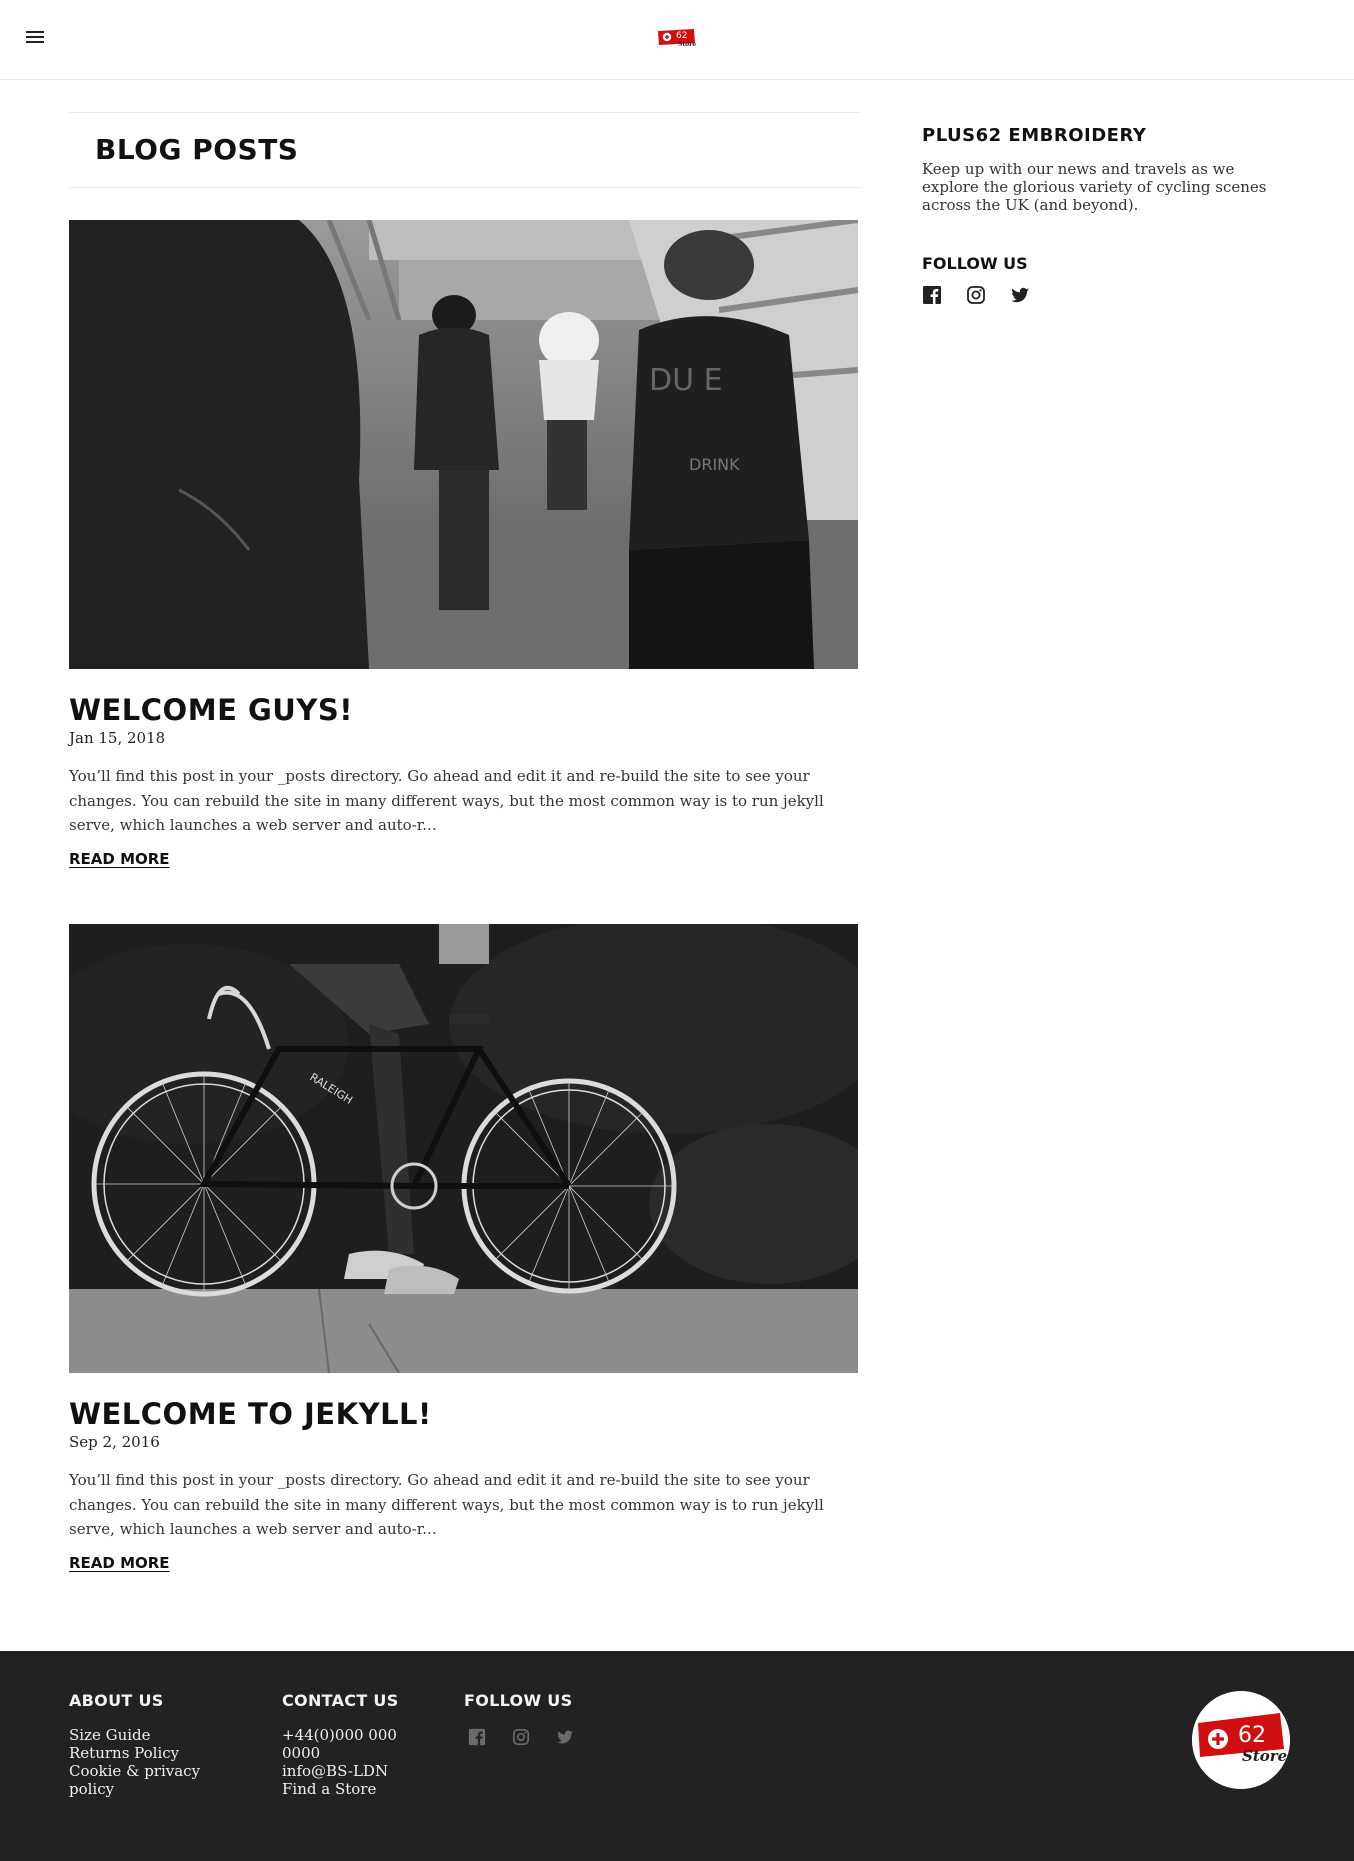  I want to click on footer-social-links, so click(519, 1737).